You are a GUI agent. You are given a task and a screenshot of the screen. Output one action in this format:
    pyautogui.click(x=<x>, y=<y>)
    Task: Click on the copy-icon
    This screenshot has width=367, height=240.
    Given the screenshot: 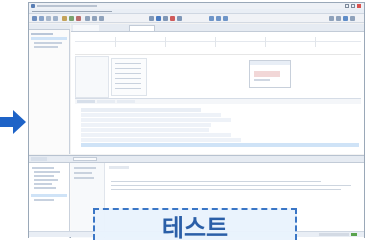 What is the action you would take?
    pyautogui.click(x=48, y=18)
    